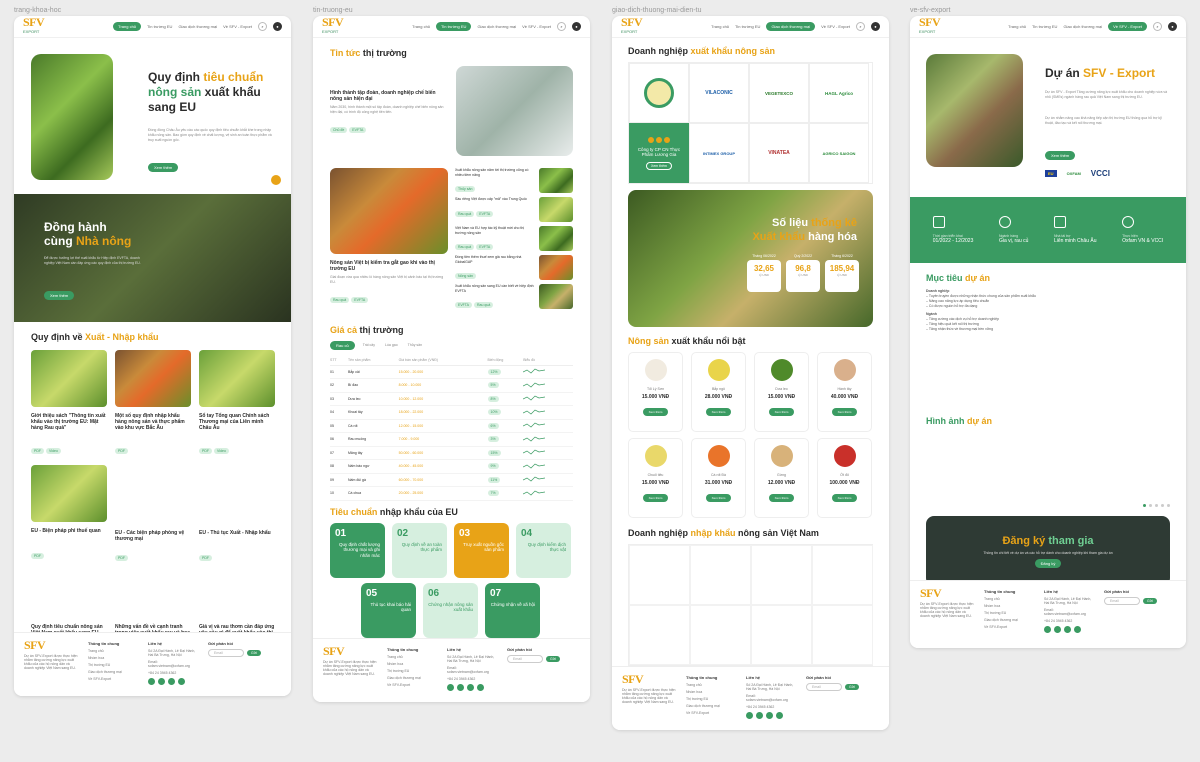 Image resolution: width=1200 pixels, height=762 pixels. What do you see at coordinates (451, 466) in the screenshot?
I see `table-row: 08 Nấm bào ngư 40.000 - 45.000 9%` at bounding box center [451, 466].